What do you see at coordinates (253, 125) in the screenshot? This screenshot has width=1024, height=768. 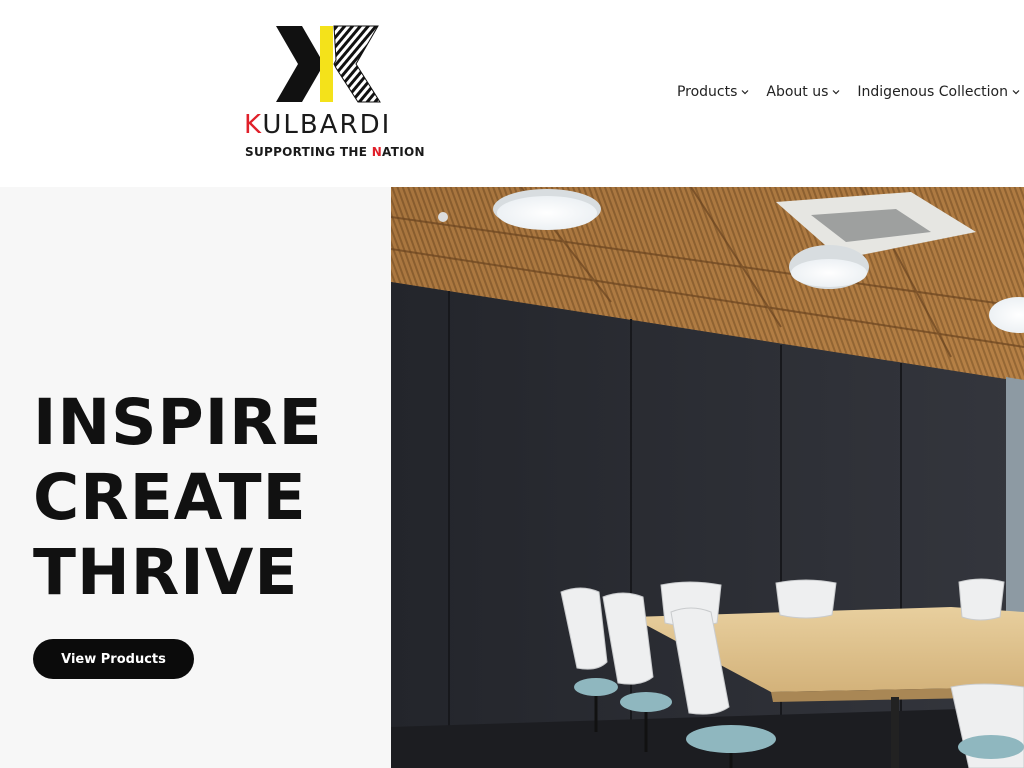 I see `brand-wordmark-first-letter: K` at bounding box center [253, 125].